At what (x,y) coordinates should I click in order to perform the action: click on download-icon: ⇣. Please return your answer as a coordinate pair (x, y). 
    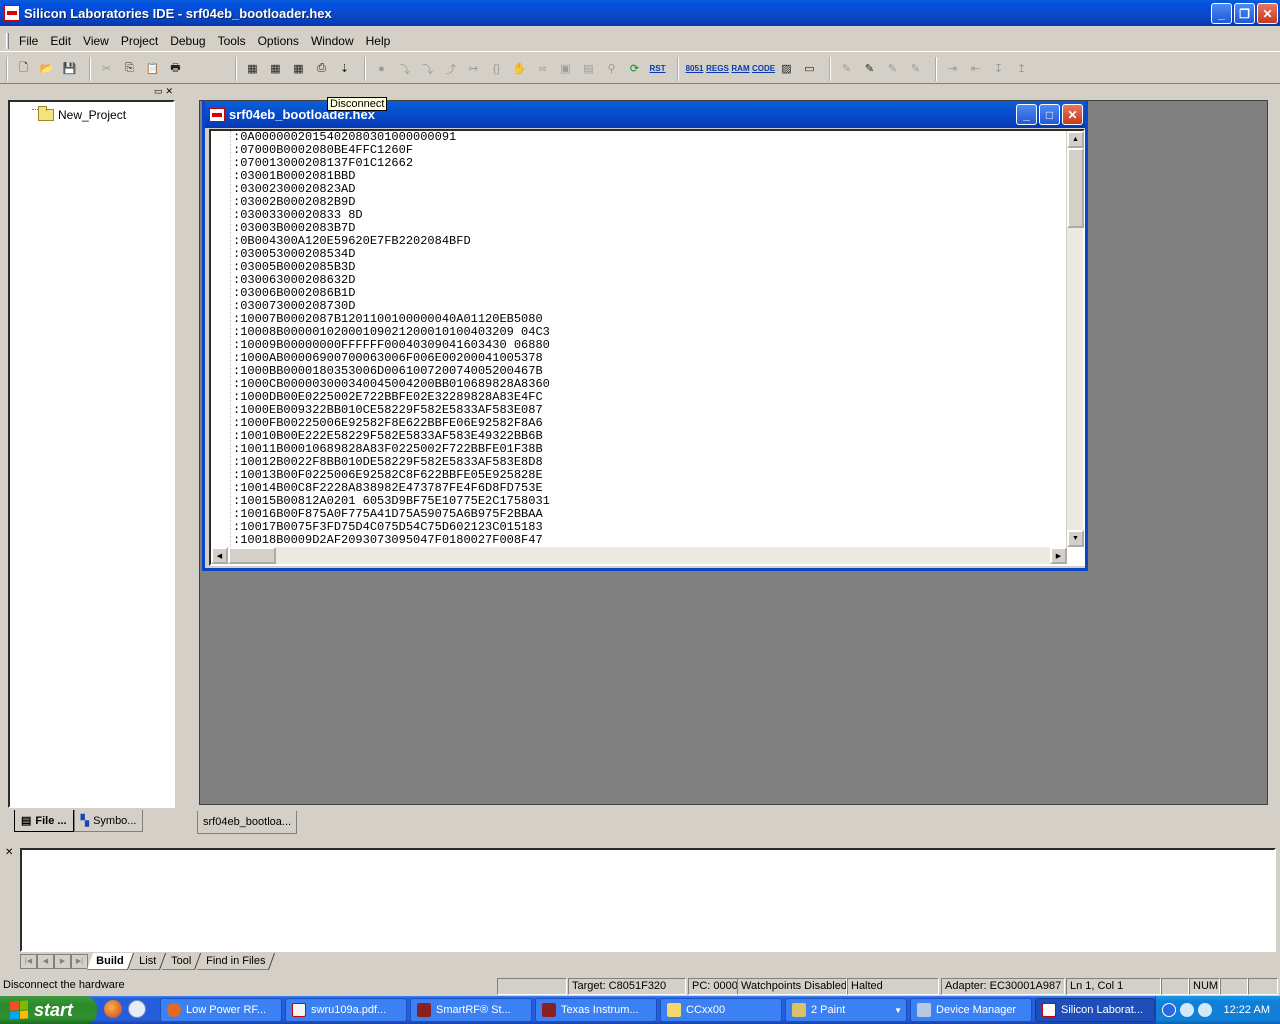
    Looking at the image, I should click on (344, 69).